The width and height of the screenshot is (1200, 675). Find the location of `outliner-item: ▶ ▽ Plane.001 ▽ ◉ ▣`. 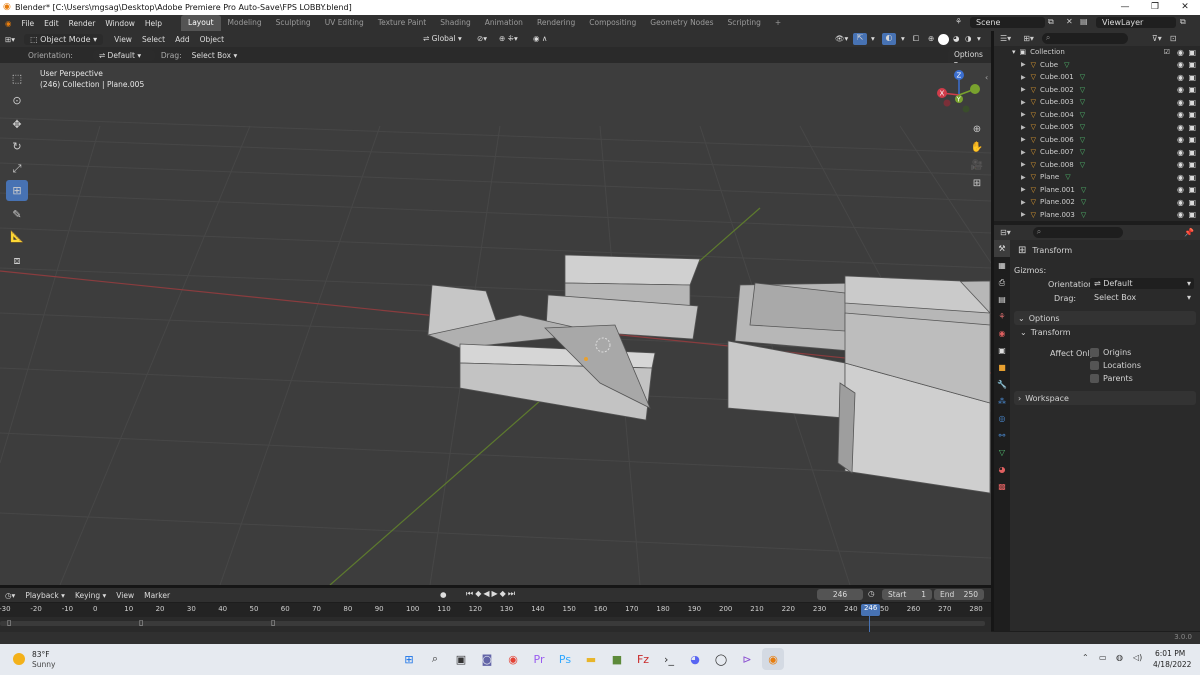

outliner-item: ▶ ▽ Plane.001 ▽ ◉ ▣ is located at coordinates (1097, 190).